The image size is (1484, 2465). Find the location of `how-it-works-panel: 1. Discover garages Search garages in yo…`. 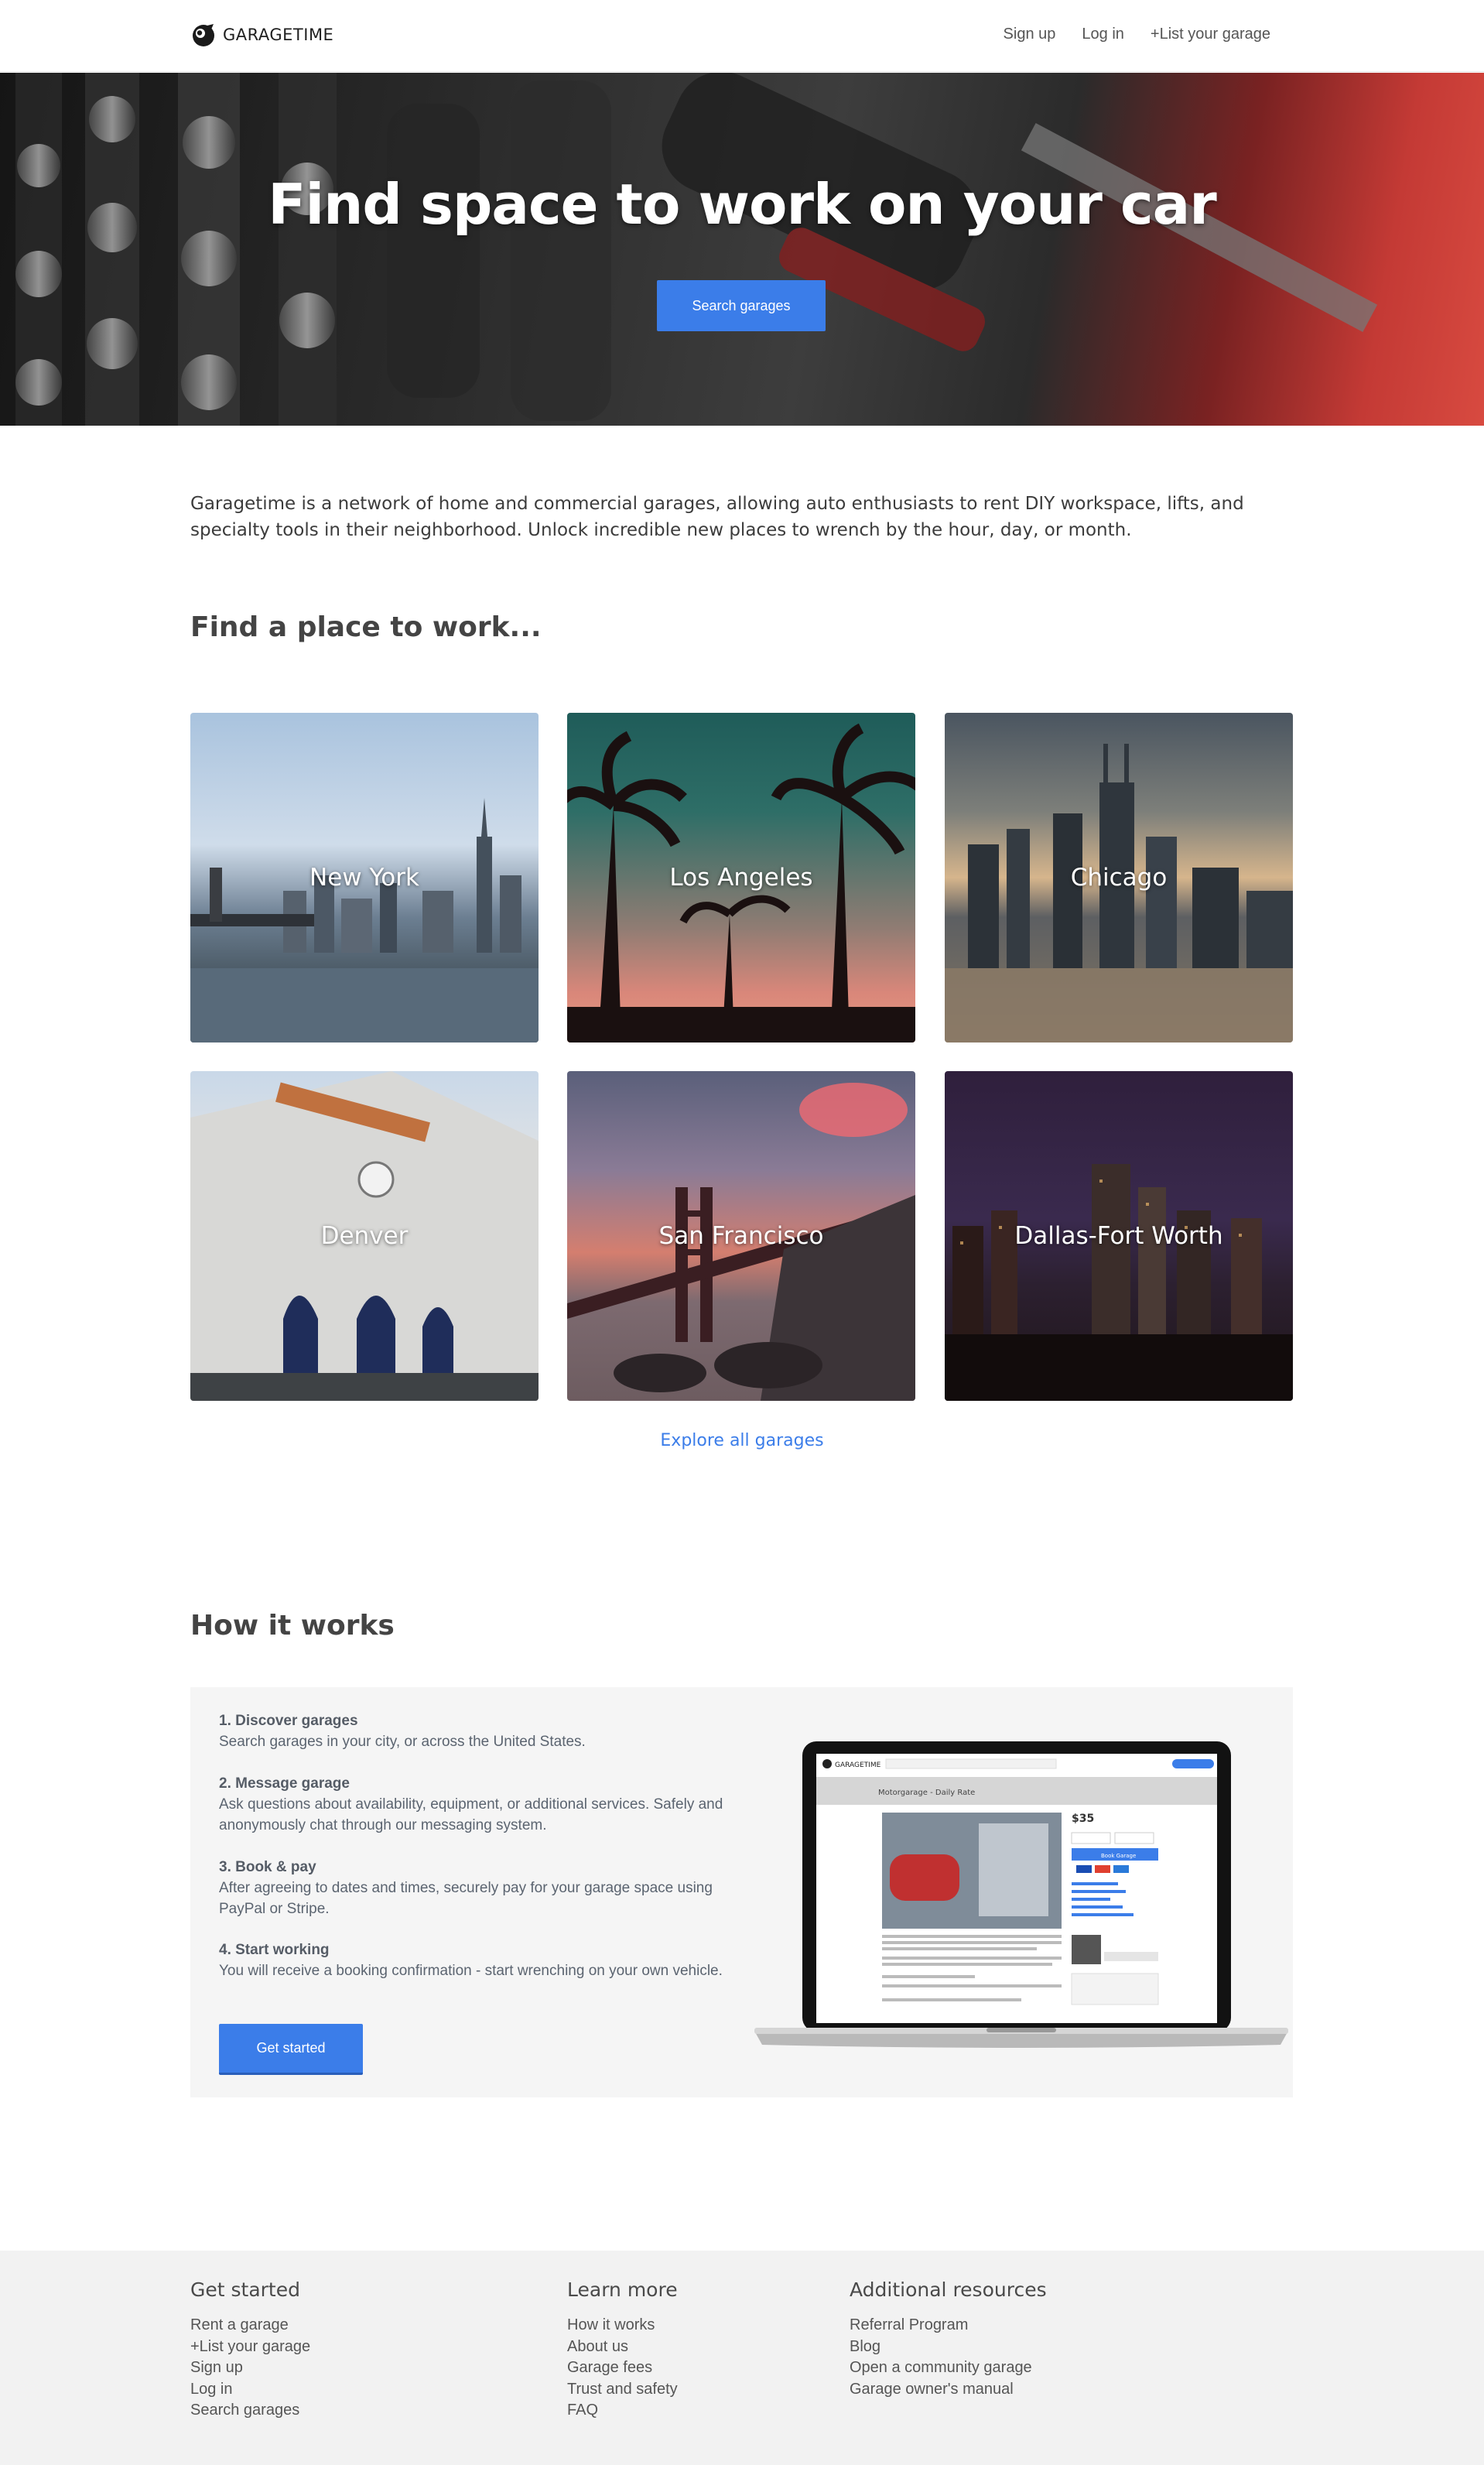

how-it-works-panel: 1. Discover garages Search garages in yo… is located at coordinates (741, 1892).